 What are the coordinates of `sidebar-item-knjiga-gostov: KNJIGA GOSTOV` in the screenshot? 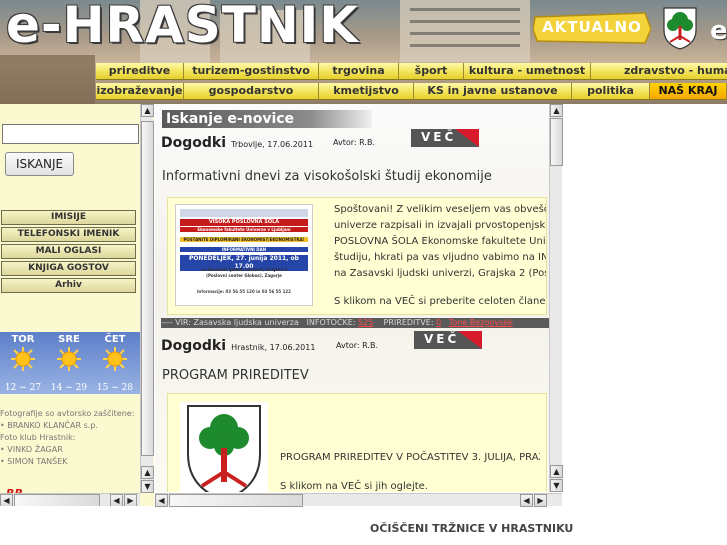 It's located at (68, 268).